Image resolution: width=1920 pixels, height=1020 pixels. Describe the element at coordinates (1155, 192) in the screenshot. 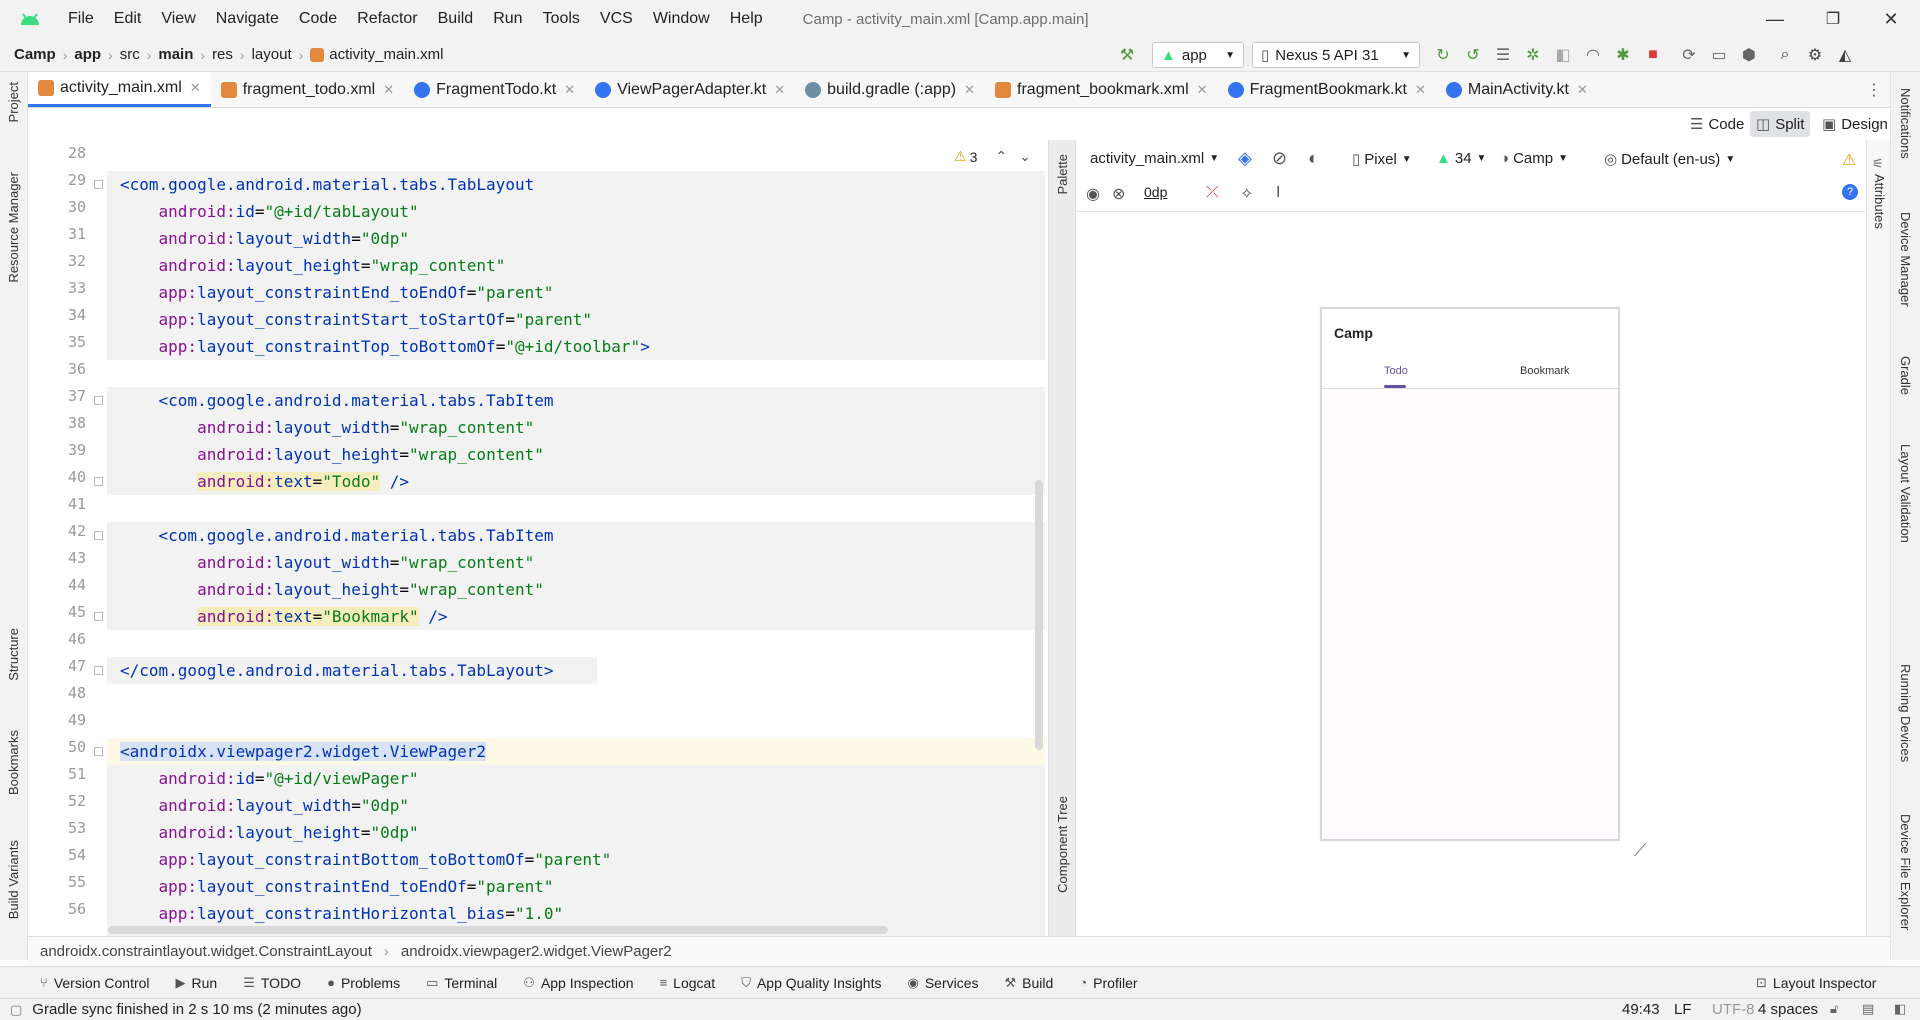

I see `default-margin-field: 0dp` at that location.